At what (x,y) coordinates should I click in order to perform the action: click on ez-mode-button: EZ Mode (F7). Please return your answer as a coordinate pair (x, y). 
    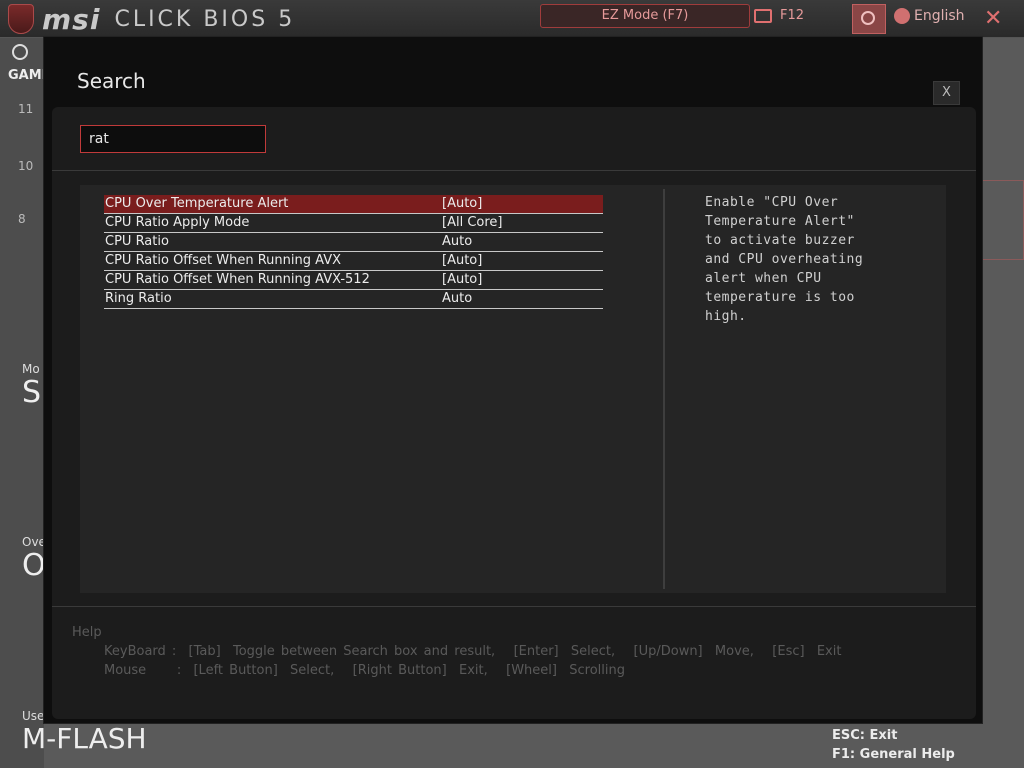
    Looking at the image, I should click on (645, 16).